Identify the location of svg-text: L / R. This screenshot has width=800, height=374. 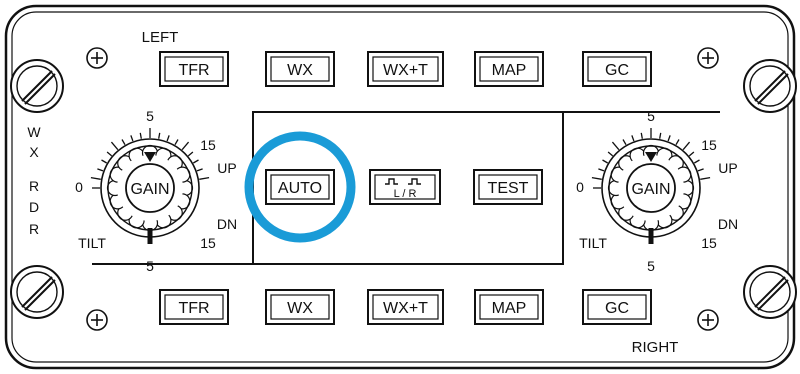
(405, 194).